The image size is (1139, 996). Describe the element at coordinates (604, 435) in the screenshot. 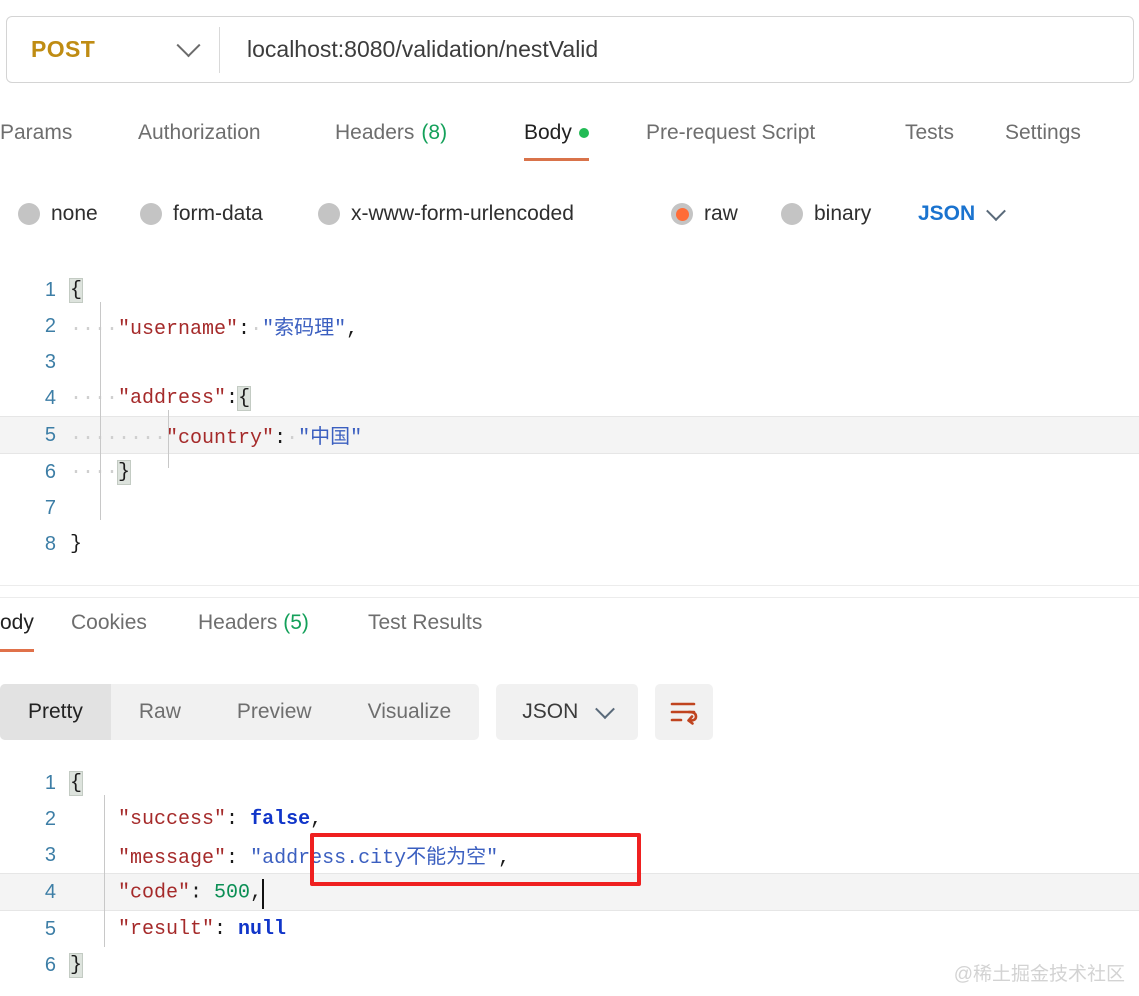

I see `code-text: ········"country":·"中国"` at that location.